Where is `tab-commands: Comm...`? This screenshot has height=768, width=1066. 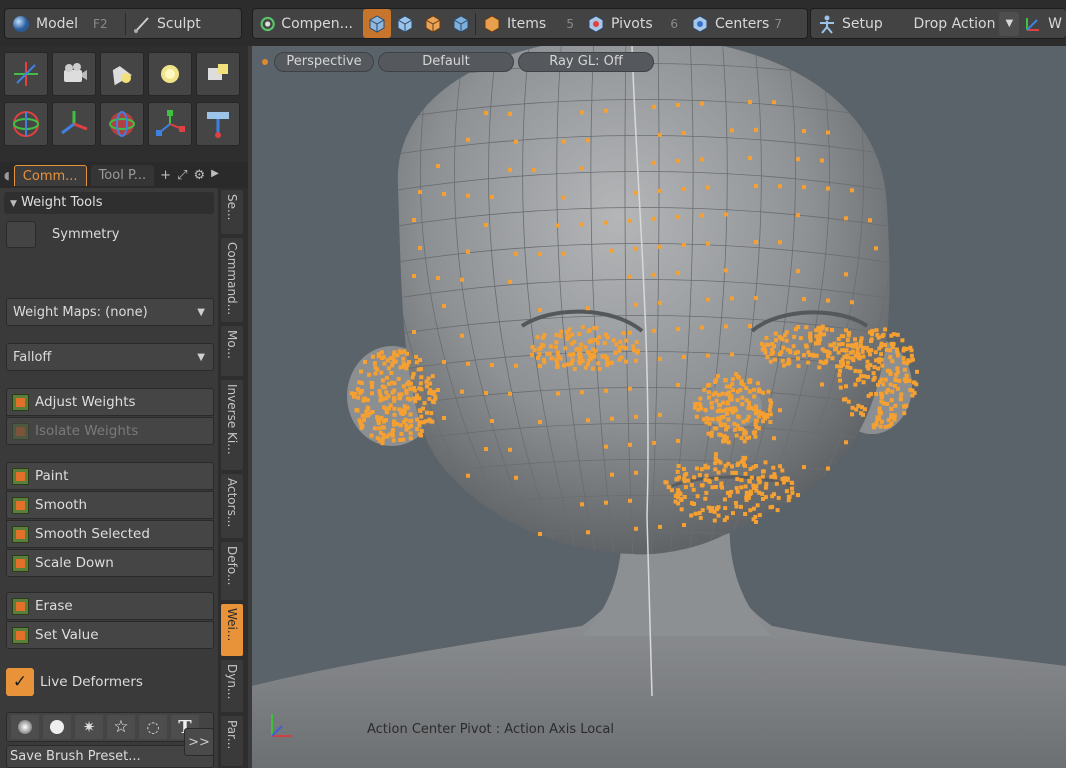 tab-commands: Comm... is located at coordinates (50, 175).